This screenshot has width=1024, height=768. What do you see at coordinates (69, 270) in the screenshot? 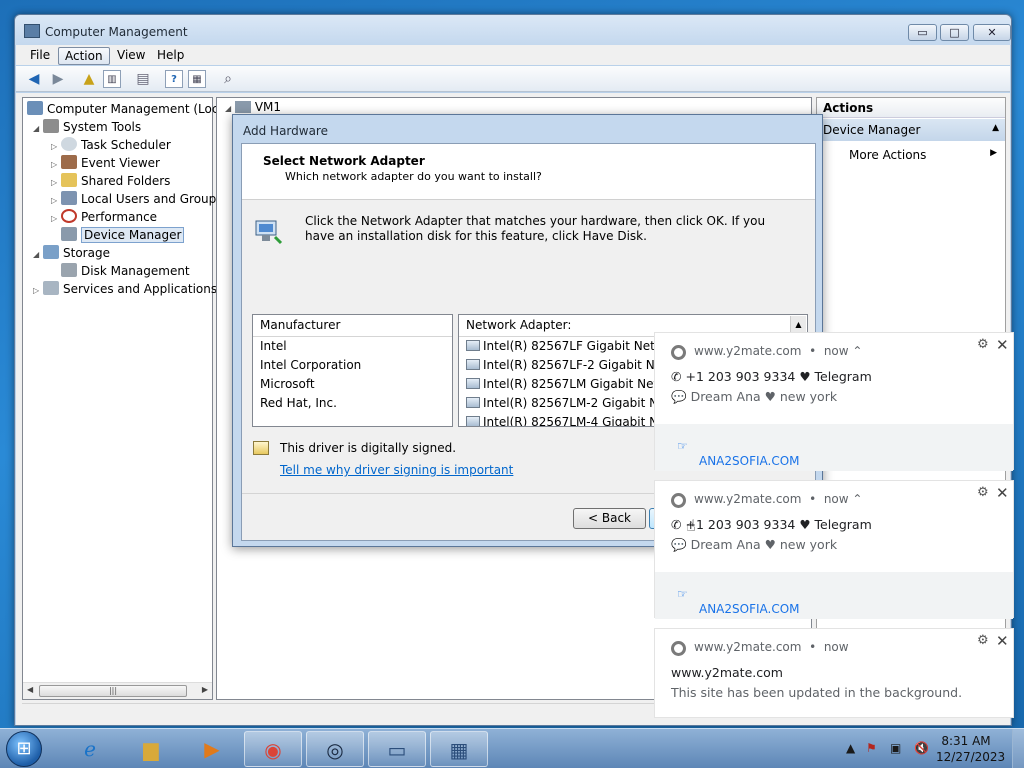
I see `disk-icon` at bounding box center [69, 270].